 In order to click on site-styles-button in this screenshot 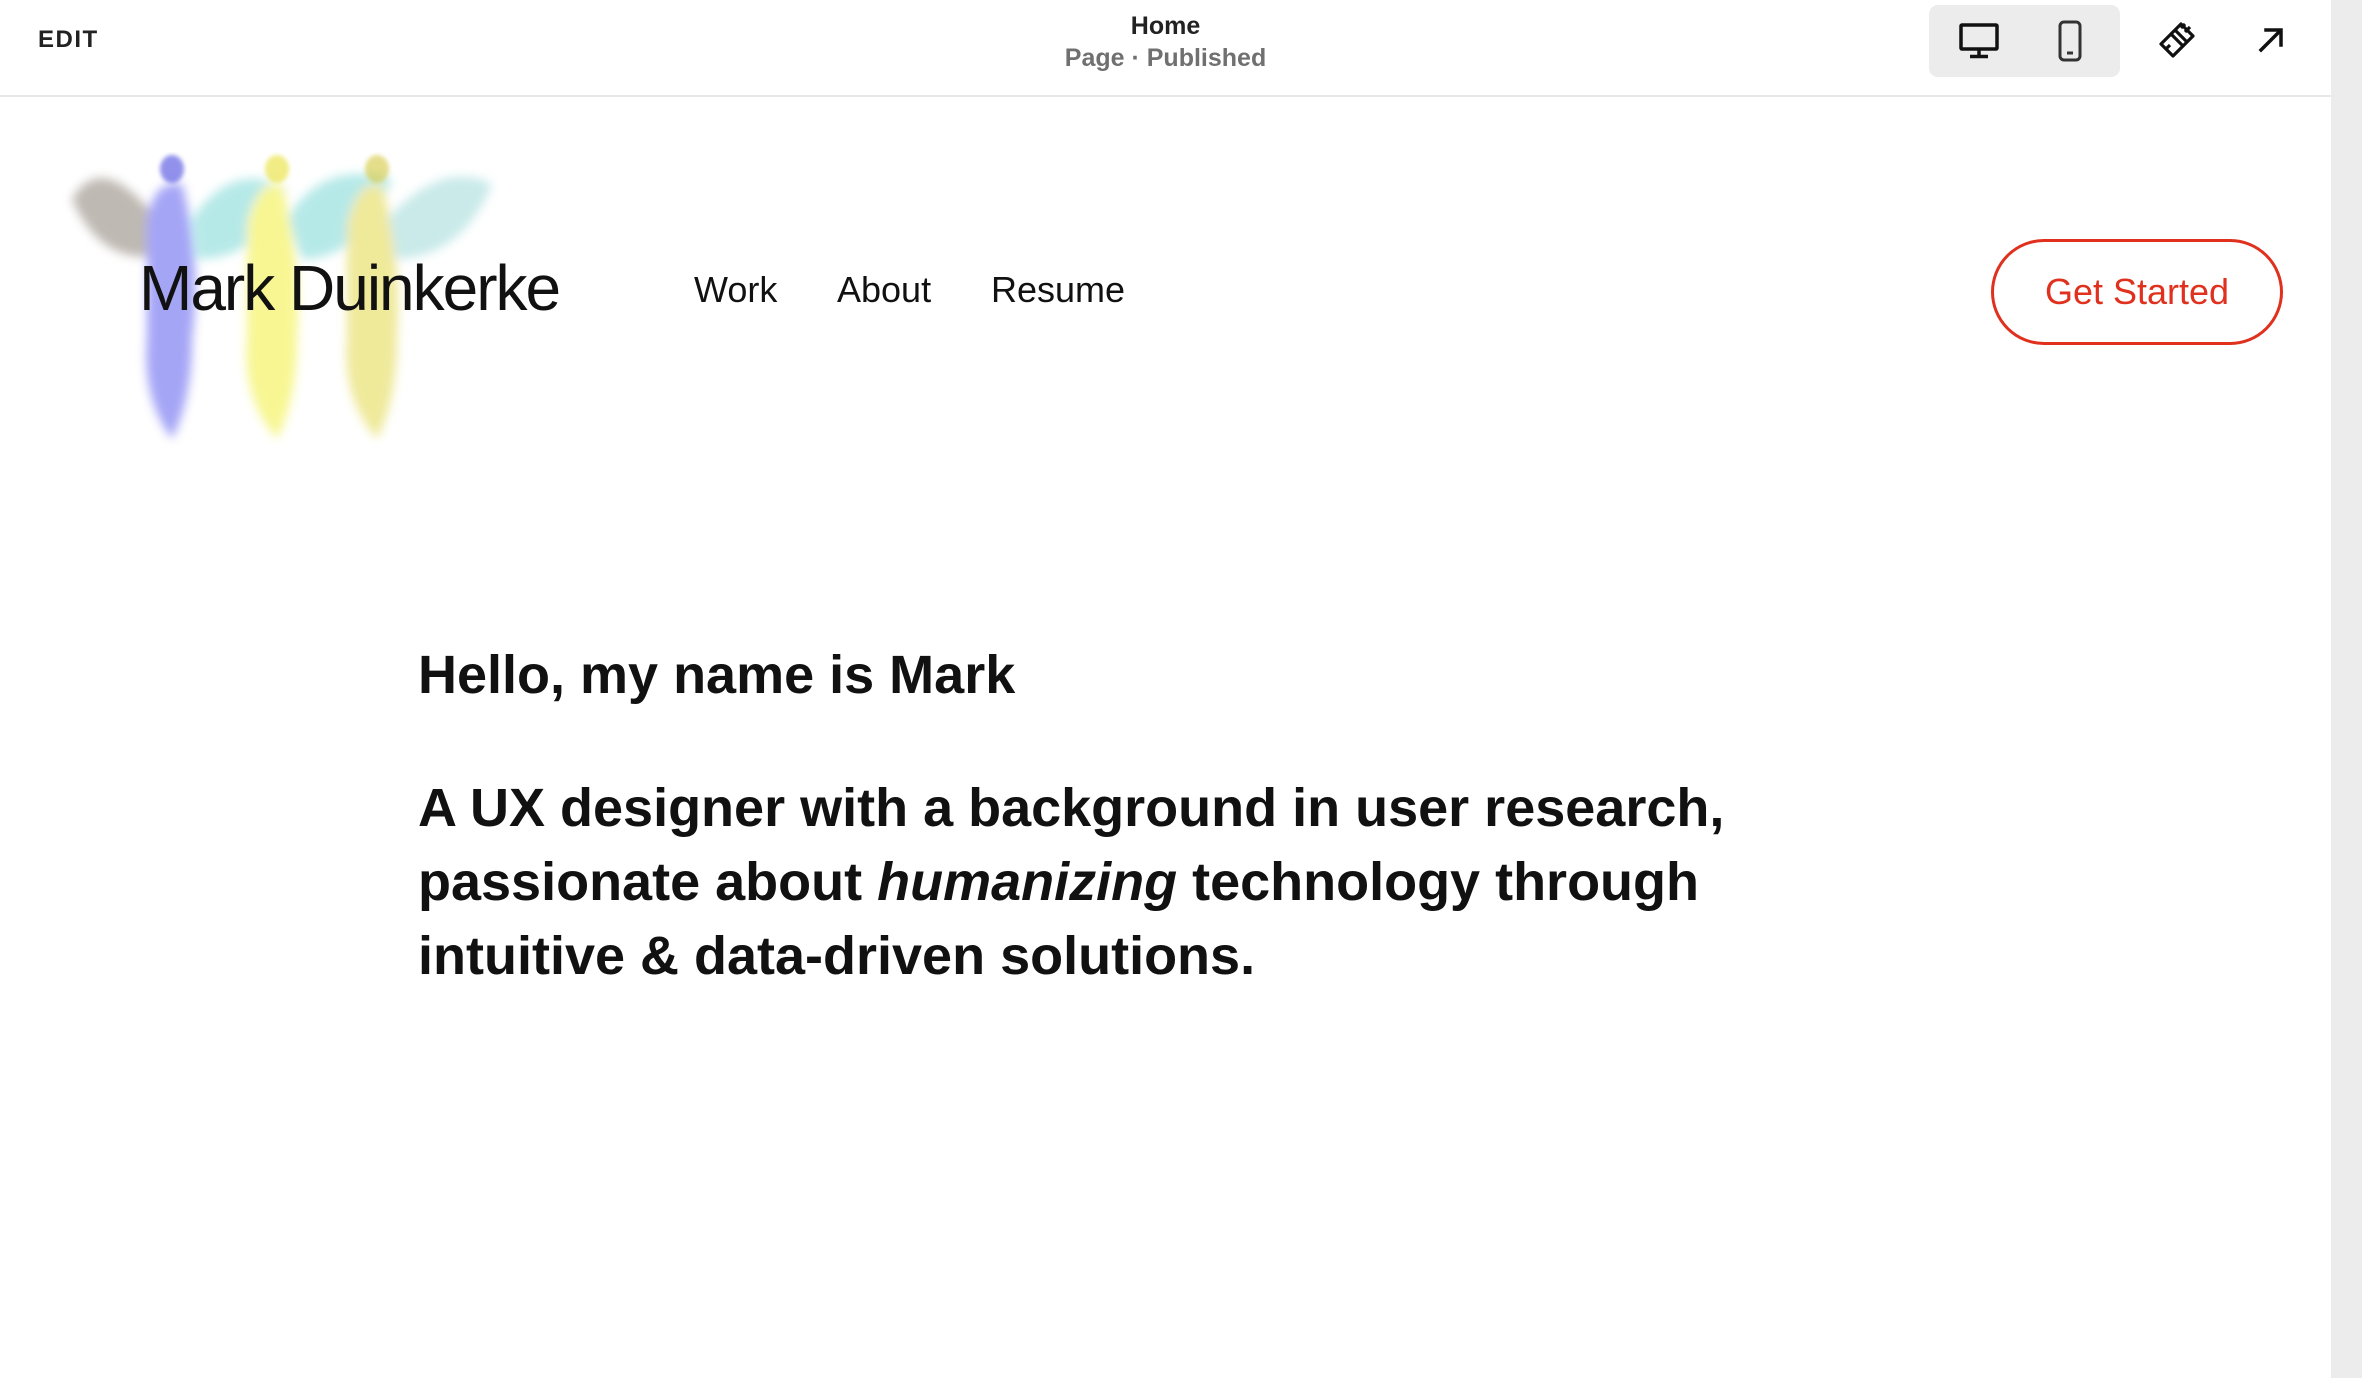, I will do `click(2177, 40)`.